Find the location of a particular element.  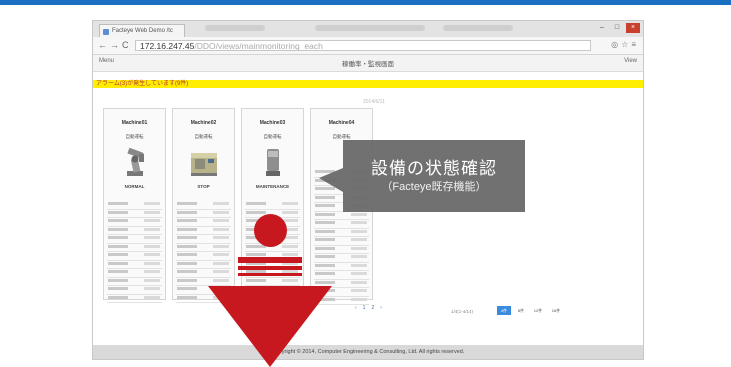

update-time: 2014/6/11 is located at coordinates (374, 102).